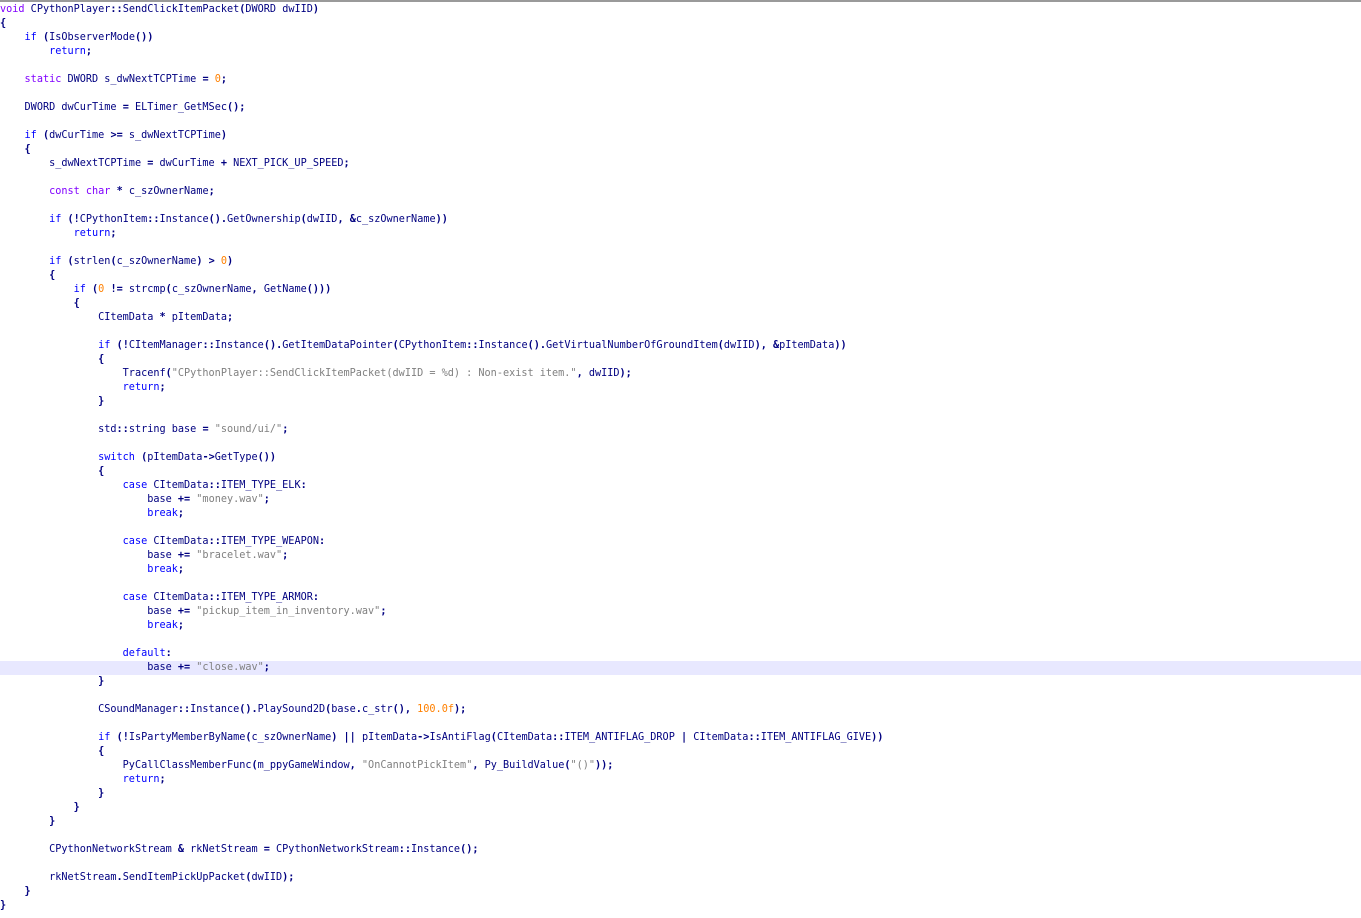  Describe the element at coordinates (583, 765) in the screenshot. I see `code-token: "()"` at that location.